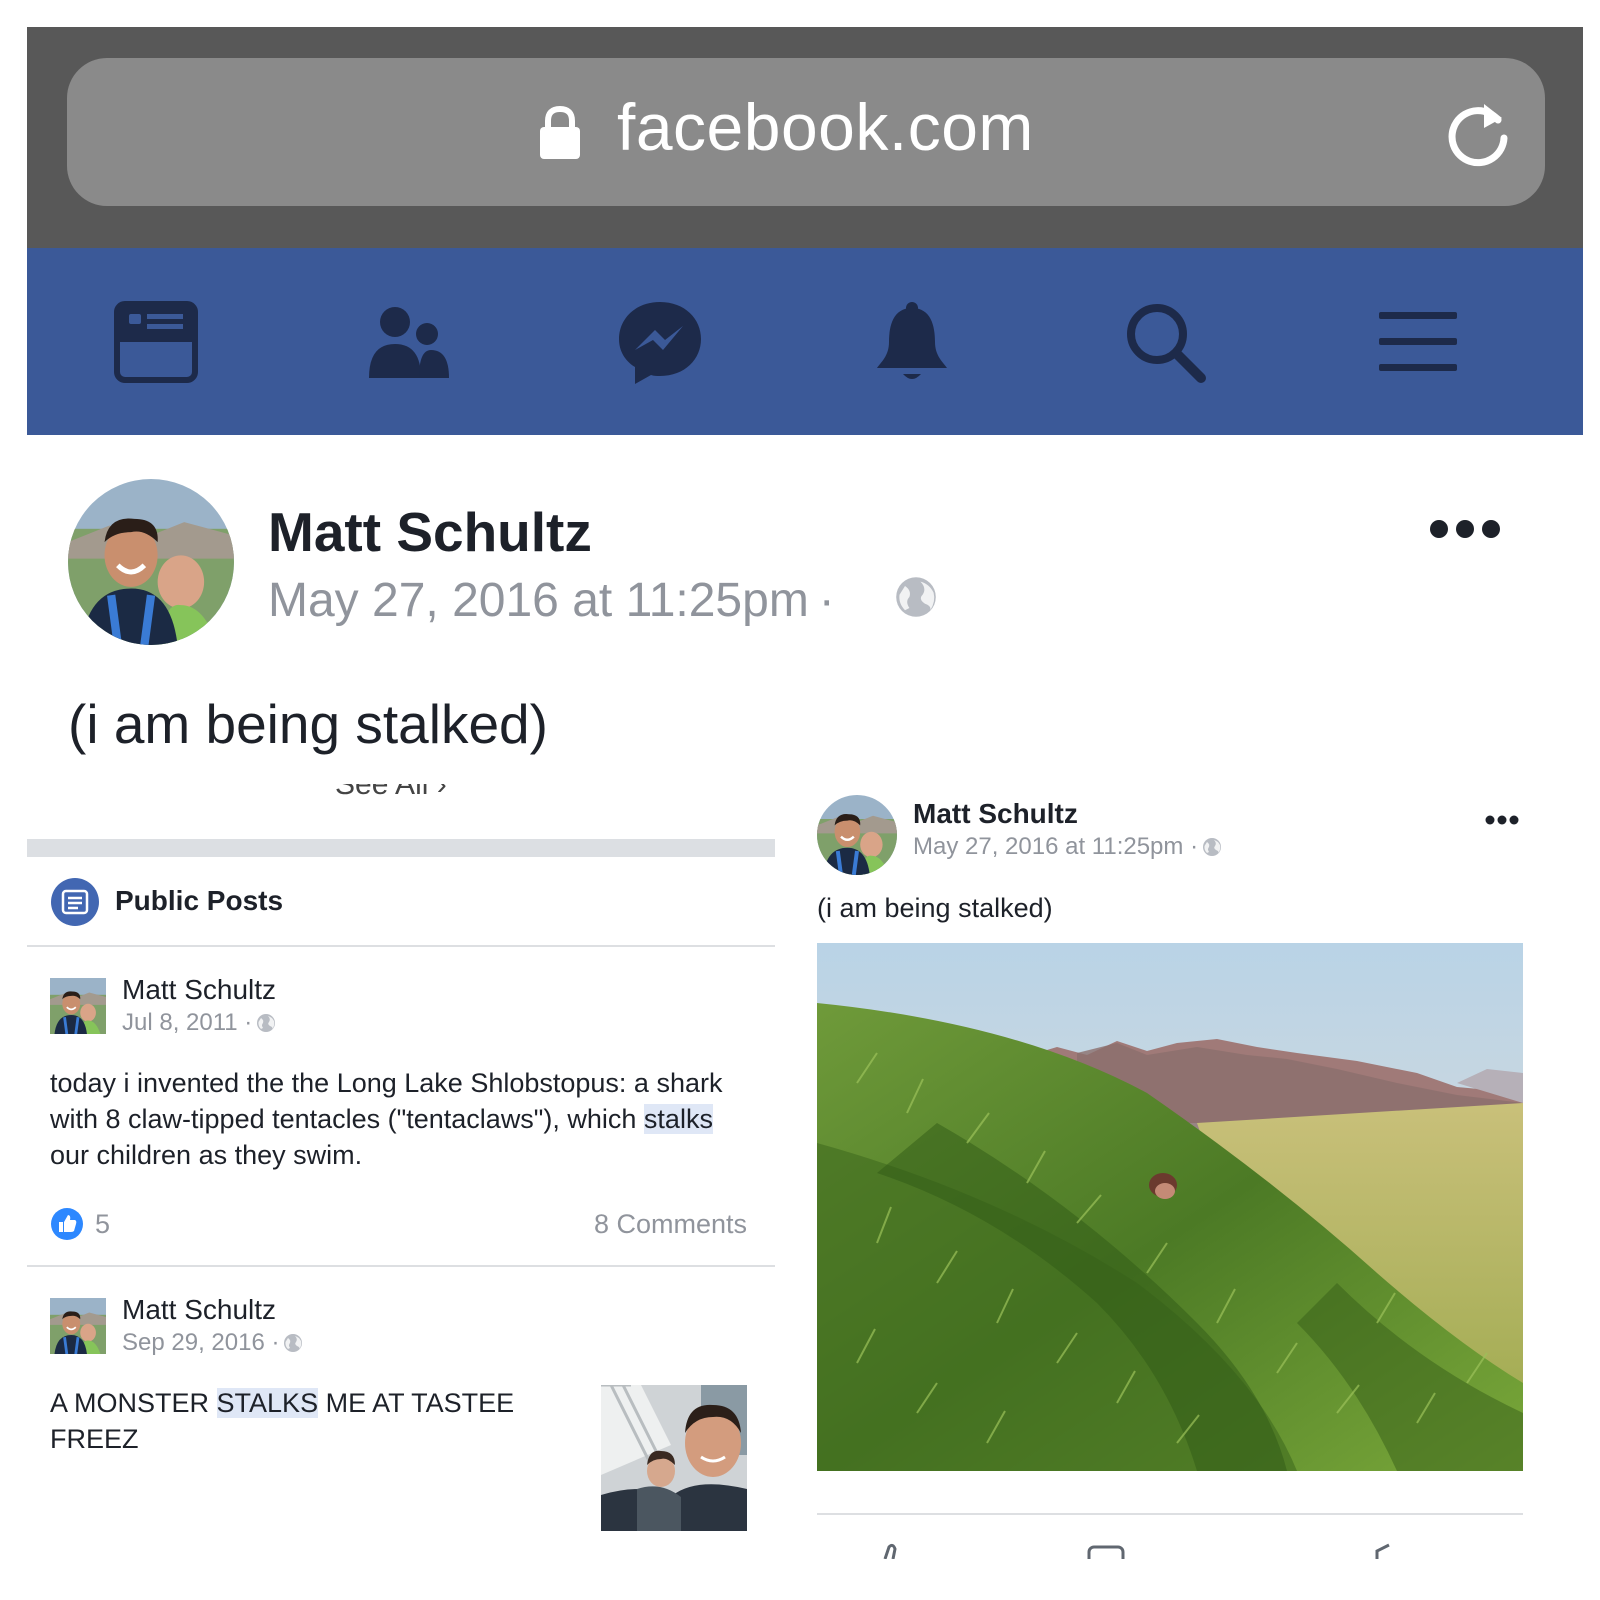 The width and height of the screenshot is (1600, 1600). What do you see at coordinates (267, 1403) in the screenshot?
I see `search-highlight: STALKS` at bounding box center [267, 1403].